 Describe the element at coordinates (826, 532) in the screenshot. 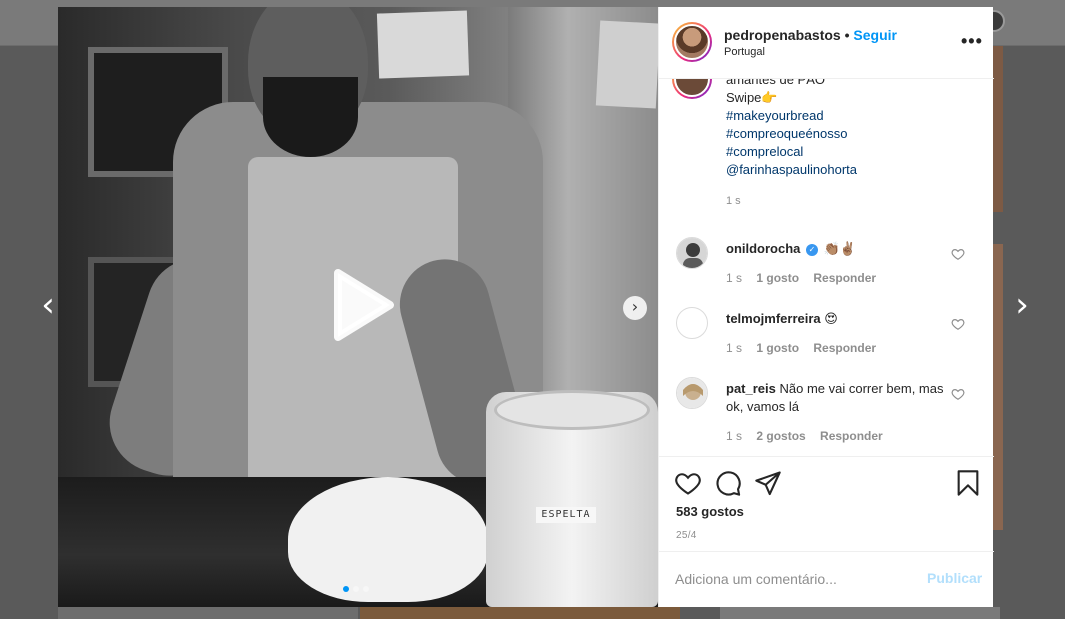

I see `post-actions: 583 gostos 25/4 Publicar` at that location.